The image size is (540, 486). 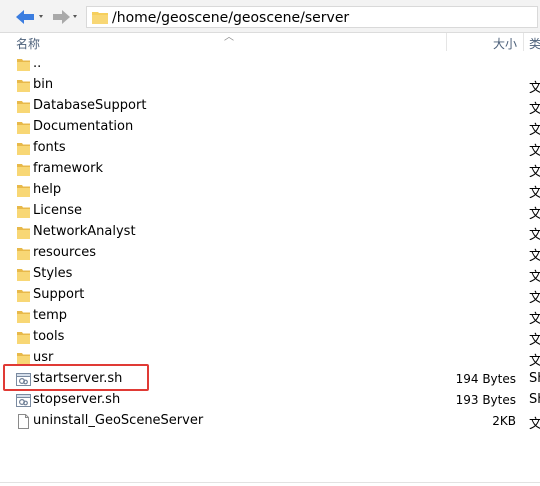 I want to click on file-row-framework: framework 文, so click(x=270, y=169).